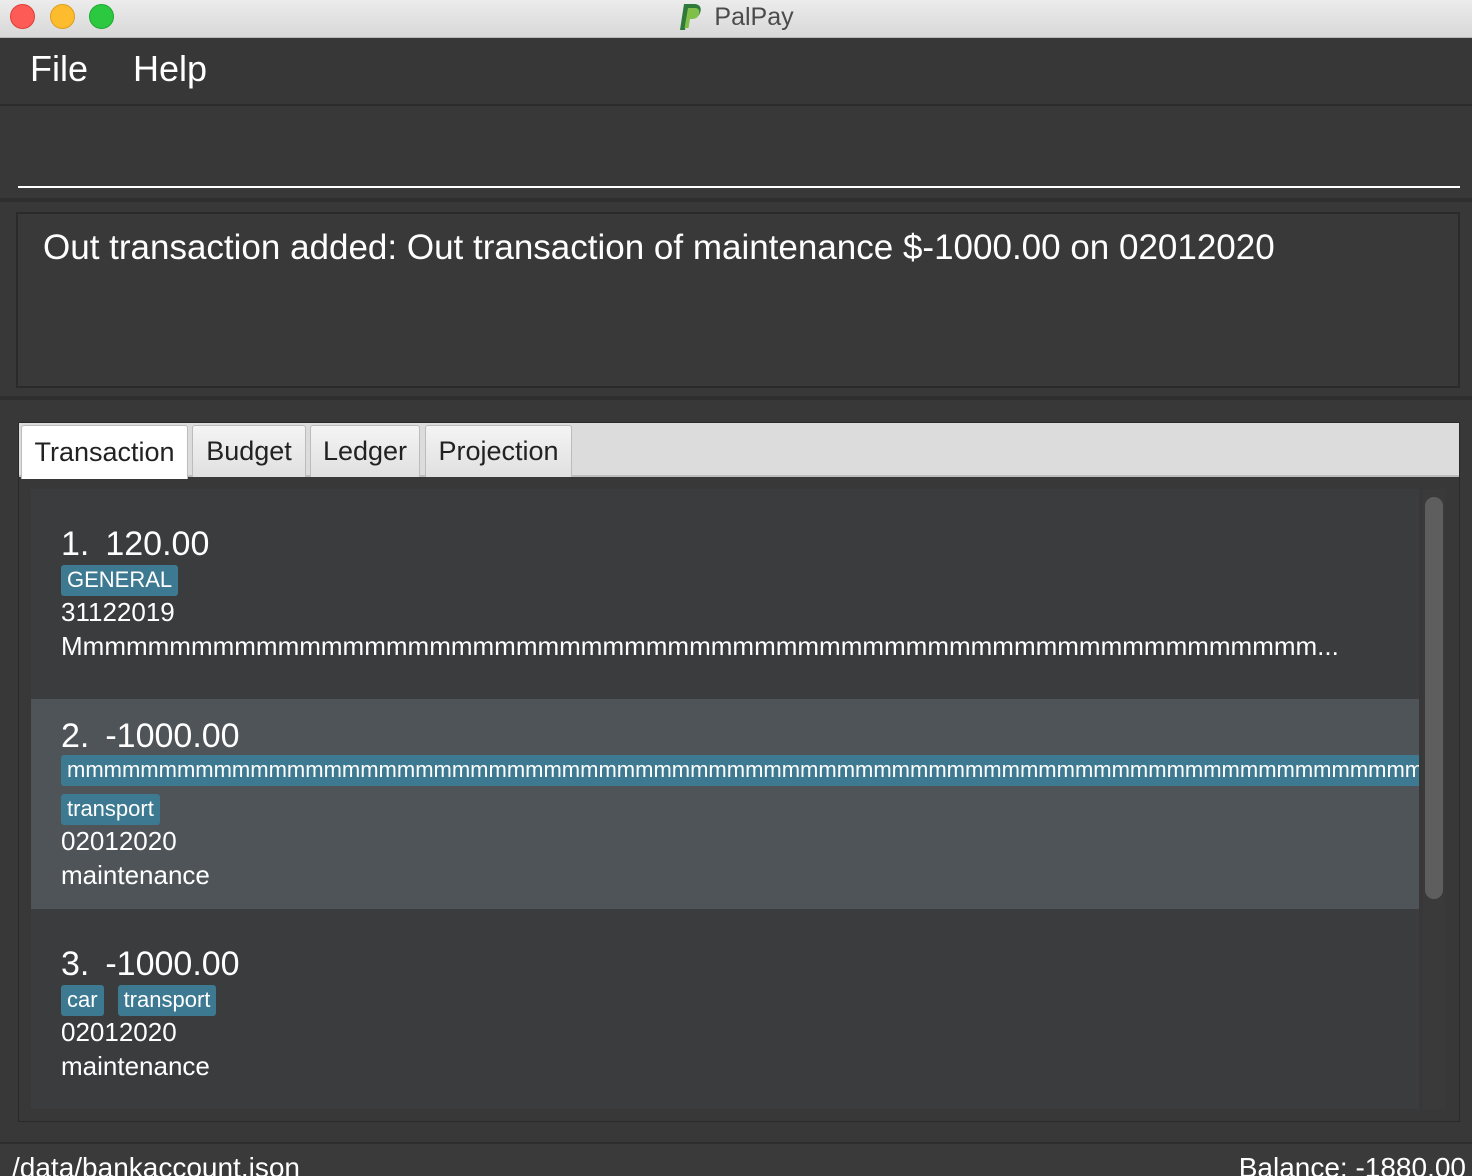  I want to click on menu-help: Help, so click(170, 69).